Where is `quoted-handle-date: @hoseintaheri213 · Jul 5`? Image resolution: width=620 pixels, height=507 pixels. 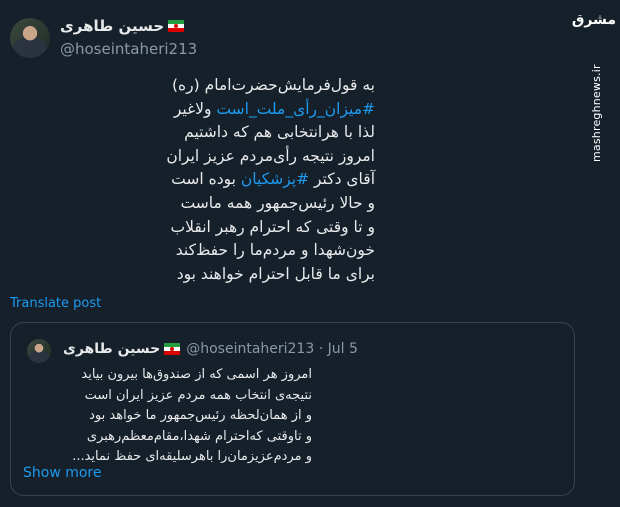
quoted-handle-date: @hoseintaheri213 · Jul 5 is located at coordinates (272, 349).